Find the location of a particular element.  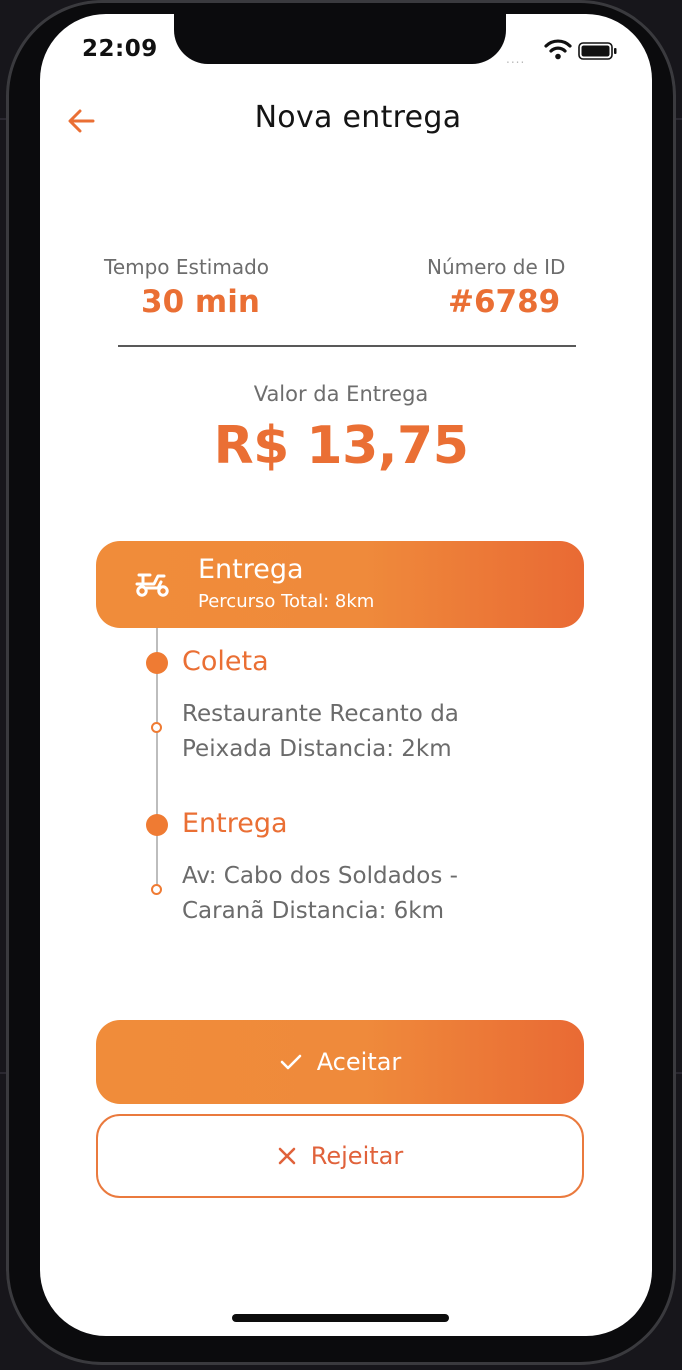

route-title: Entrega is located at coordinates (251, 569).